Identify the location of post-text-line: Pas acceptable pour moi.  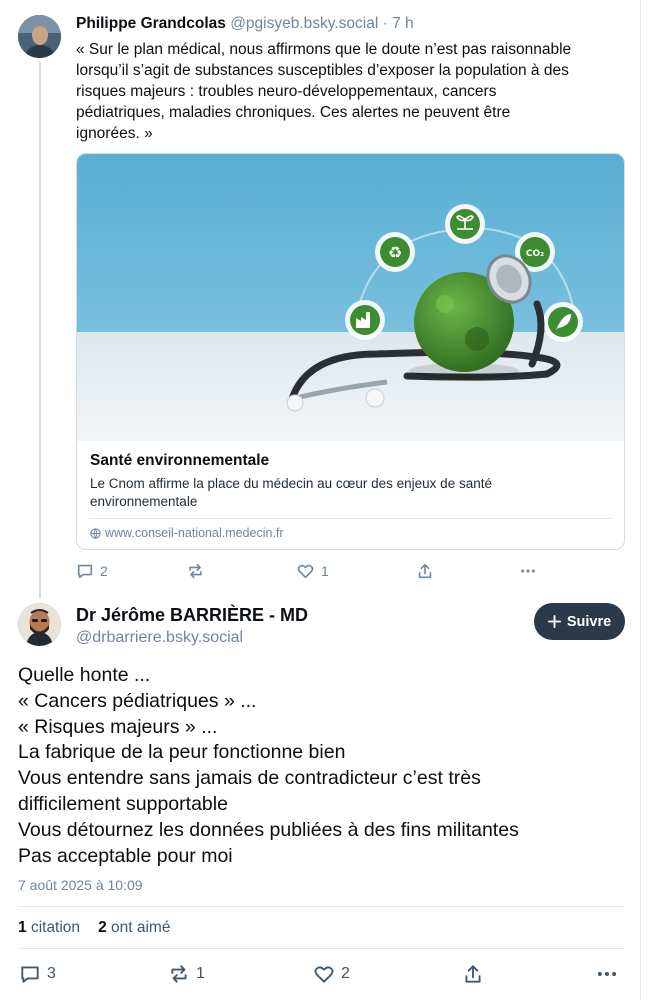
(125, 855).